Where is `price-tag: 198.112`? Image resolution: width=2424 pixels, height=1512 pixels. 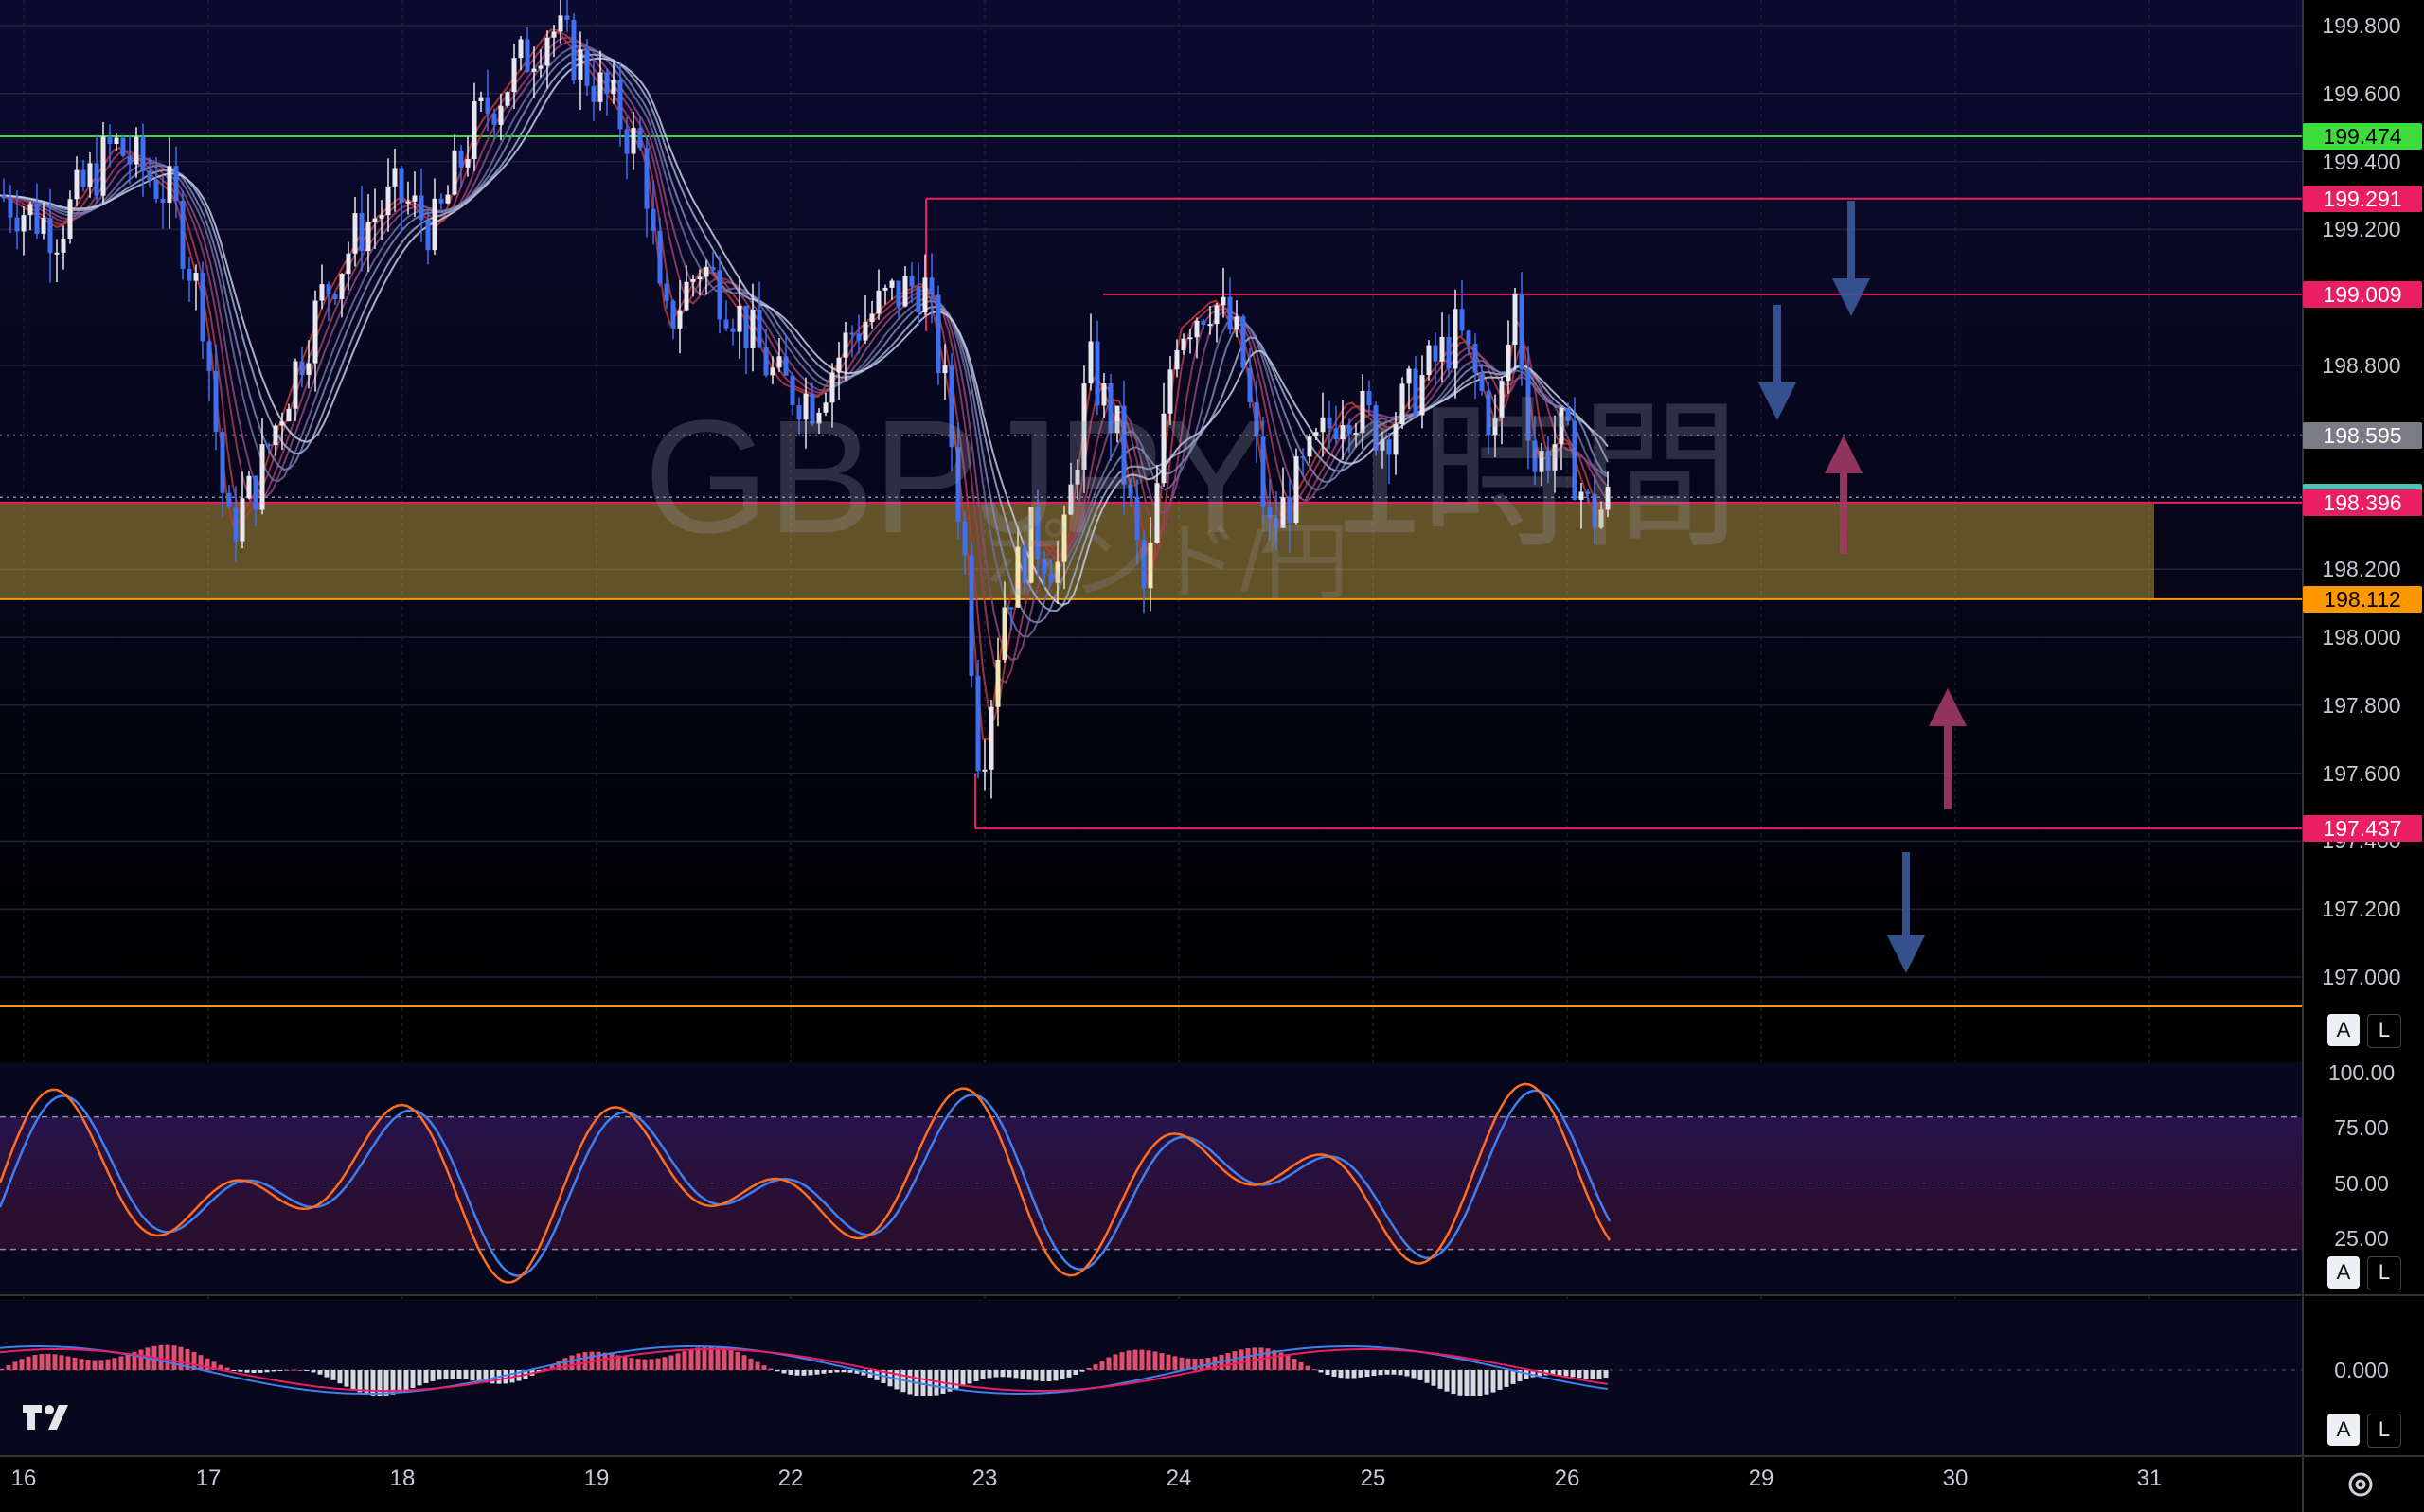 price-tag: 198.112 is located at coordinates (2362, 599).